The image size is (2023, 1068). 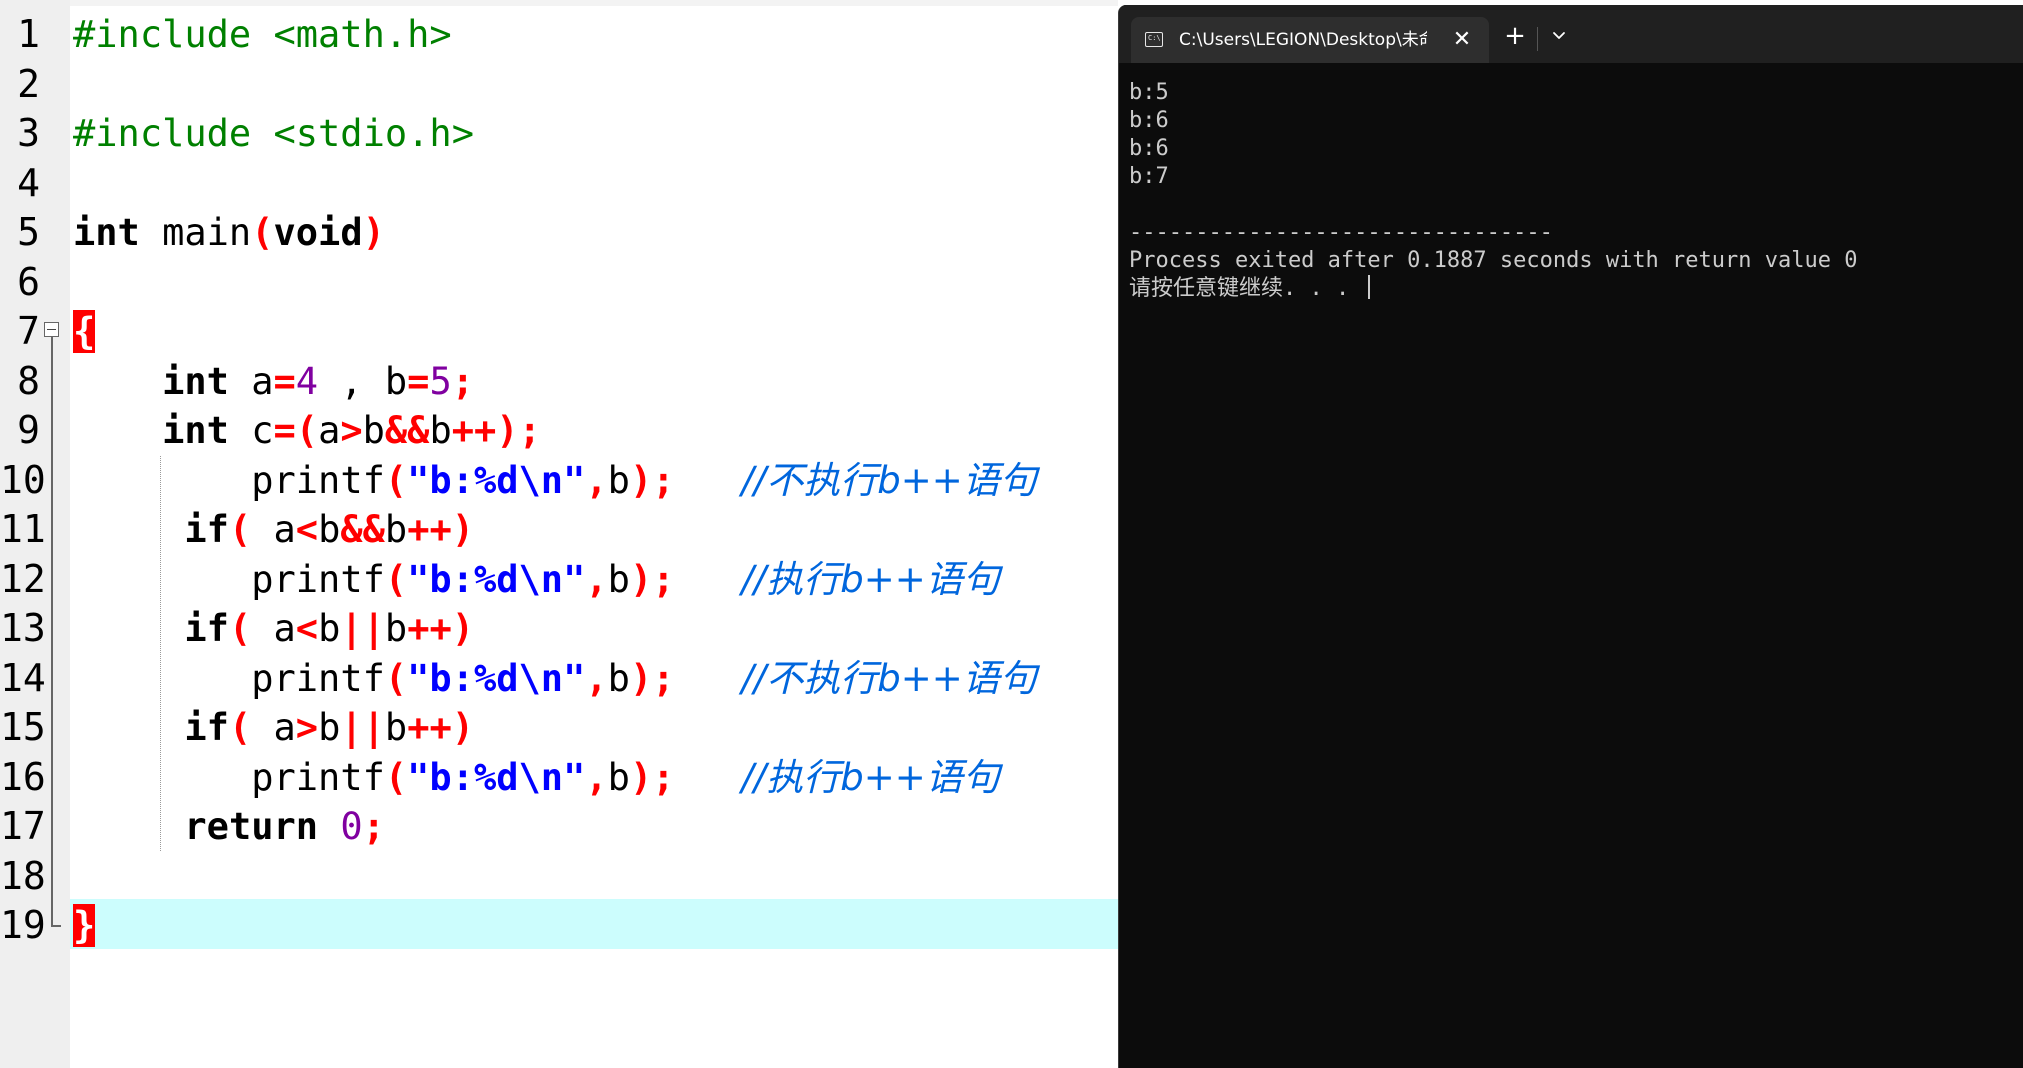 I want to click on preprocessor-include: #include <stdio.h>, so click(x=273, y=133).